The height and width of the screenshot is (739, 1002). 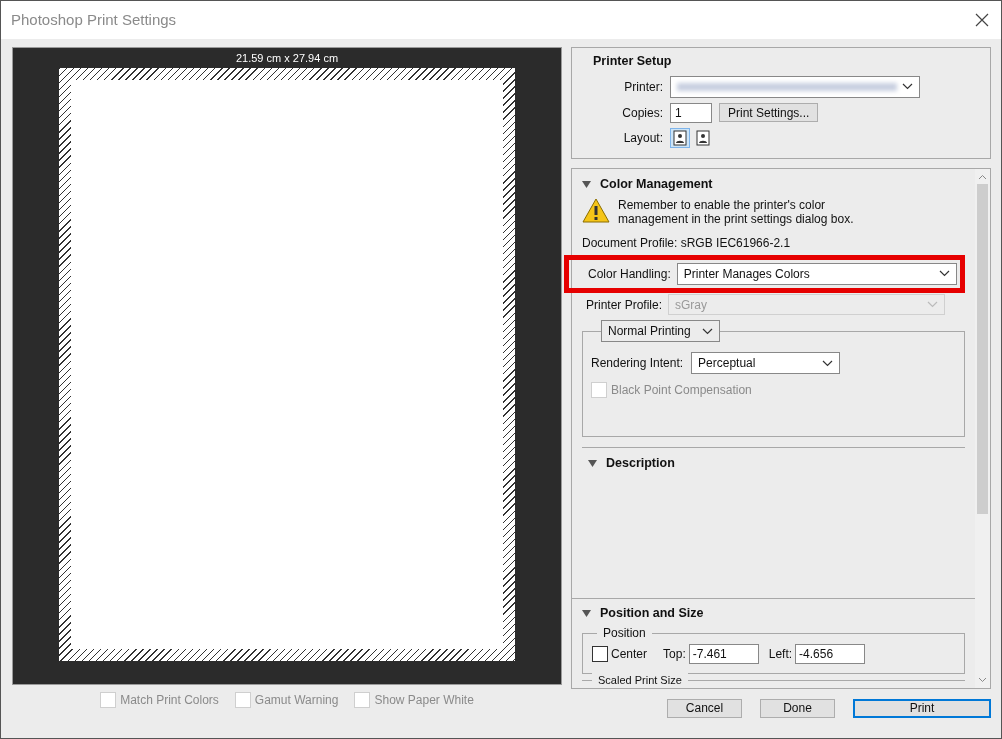 I want to click on field-label: Top:, so click(x=674, y=654).